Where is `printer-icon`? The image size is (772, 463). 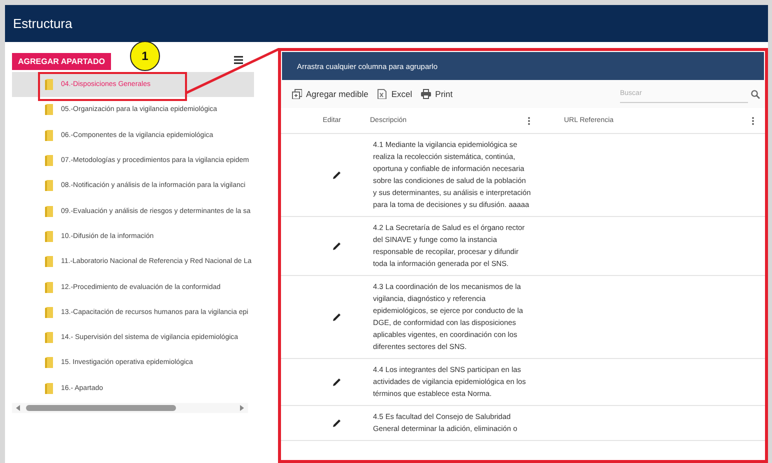 printer-icon is located at coordinates (426, 94).